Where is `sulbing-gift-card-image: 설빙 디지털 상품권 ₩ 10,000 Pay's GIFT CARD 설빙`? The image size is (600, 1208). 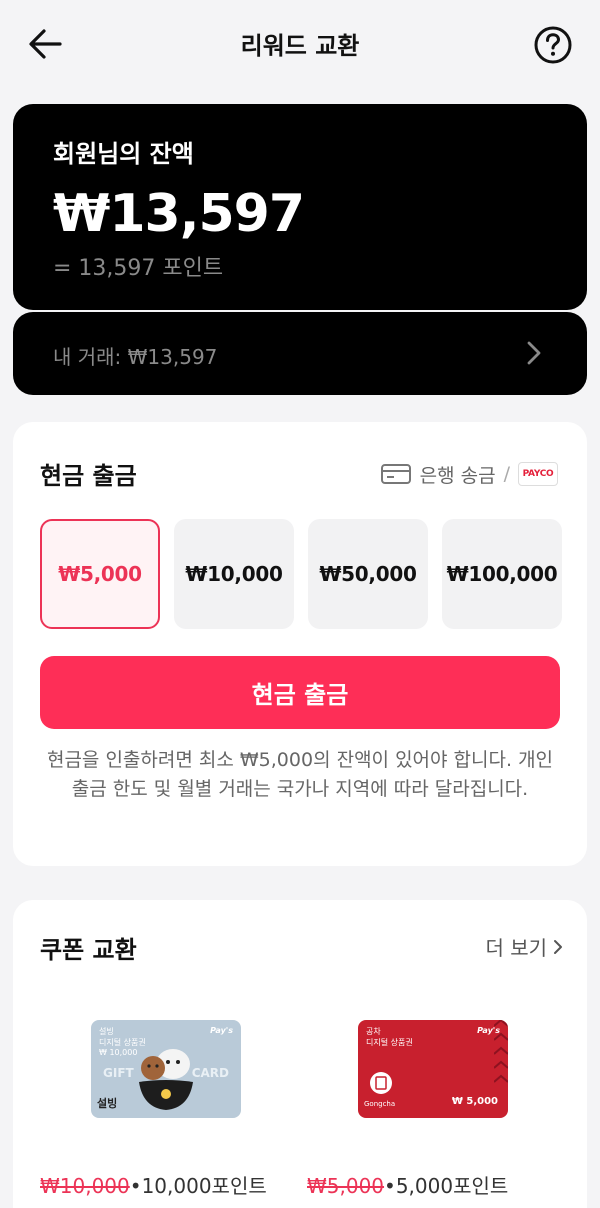 sulbing-gift-card-image: 설빙 디지털 상품권 ₩ 10,000 Pay's GIFT CARD 설빙 is located at coordinates (166, 1069).